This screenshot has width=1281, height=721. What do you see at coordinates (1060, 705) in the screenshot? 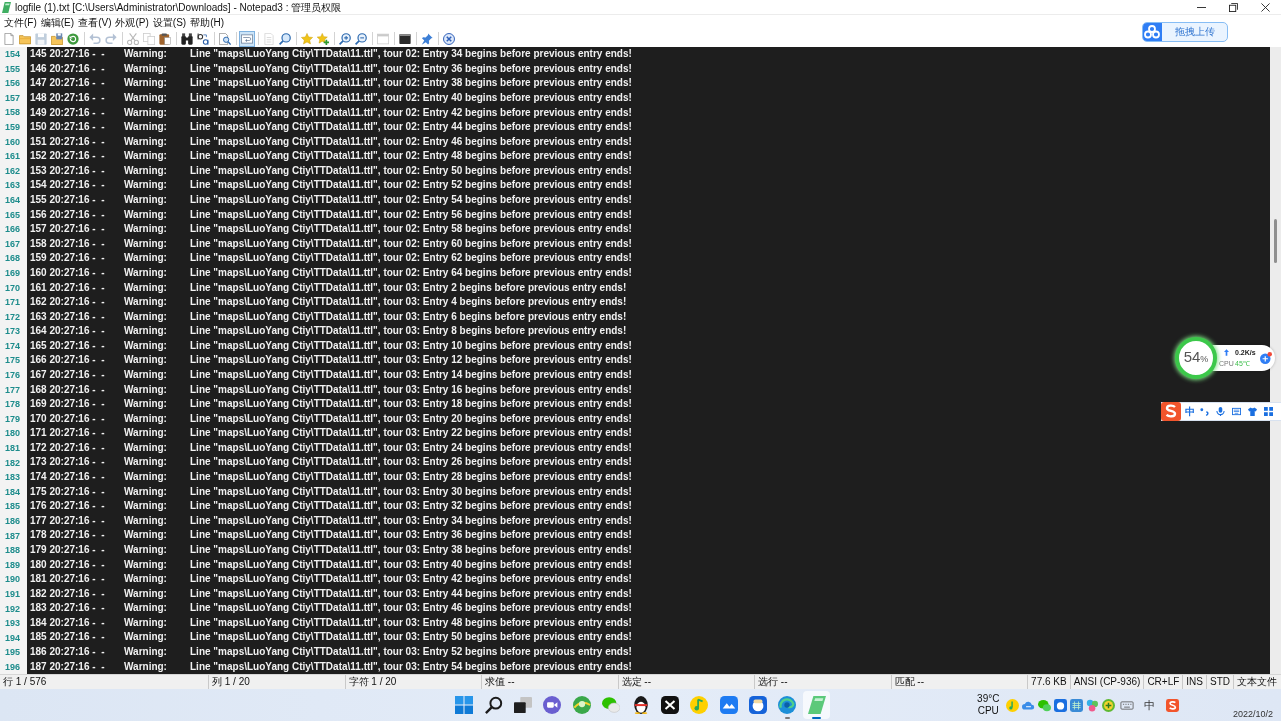
I see `app-tile-icon` at bounding box center [1060, 705].